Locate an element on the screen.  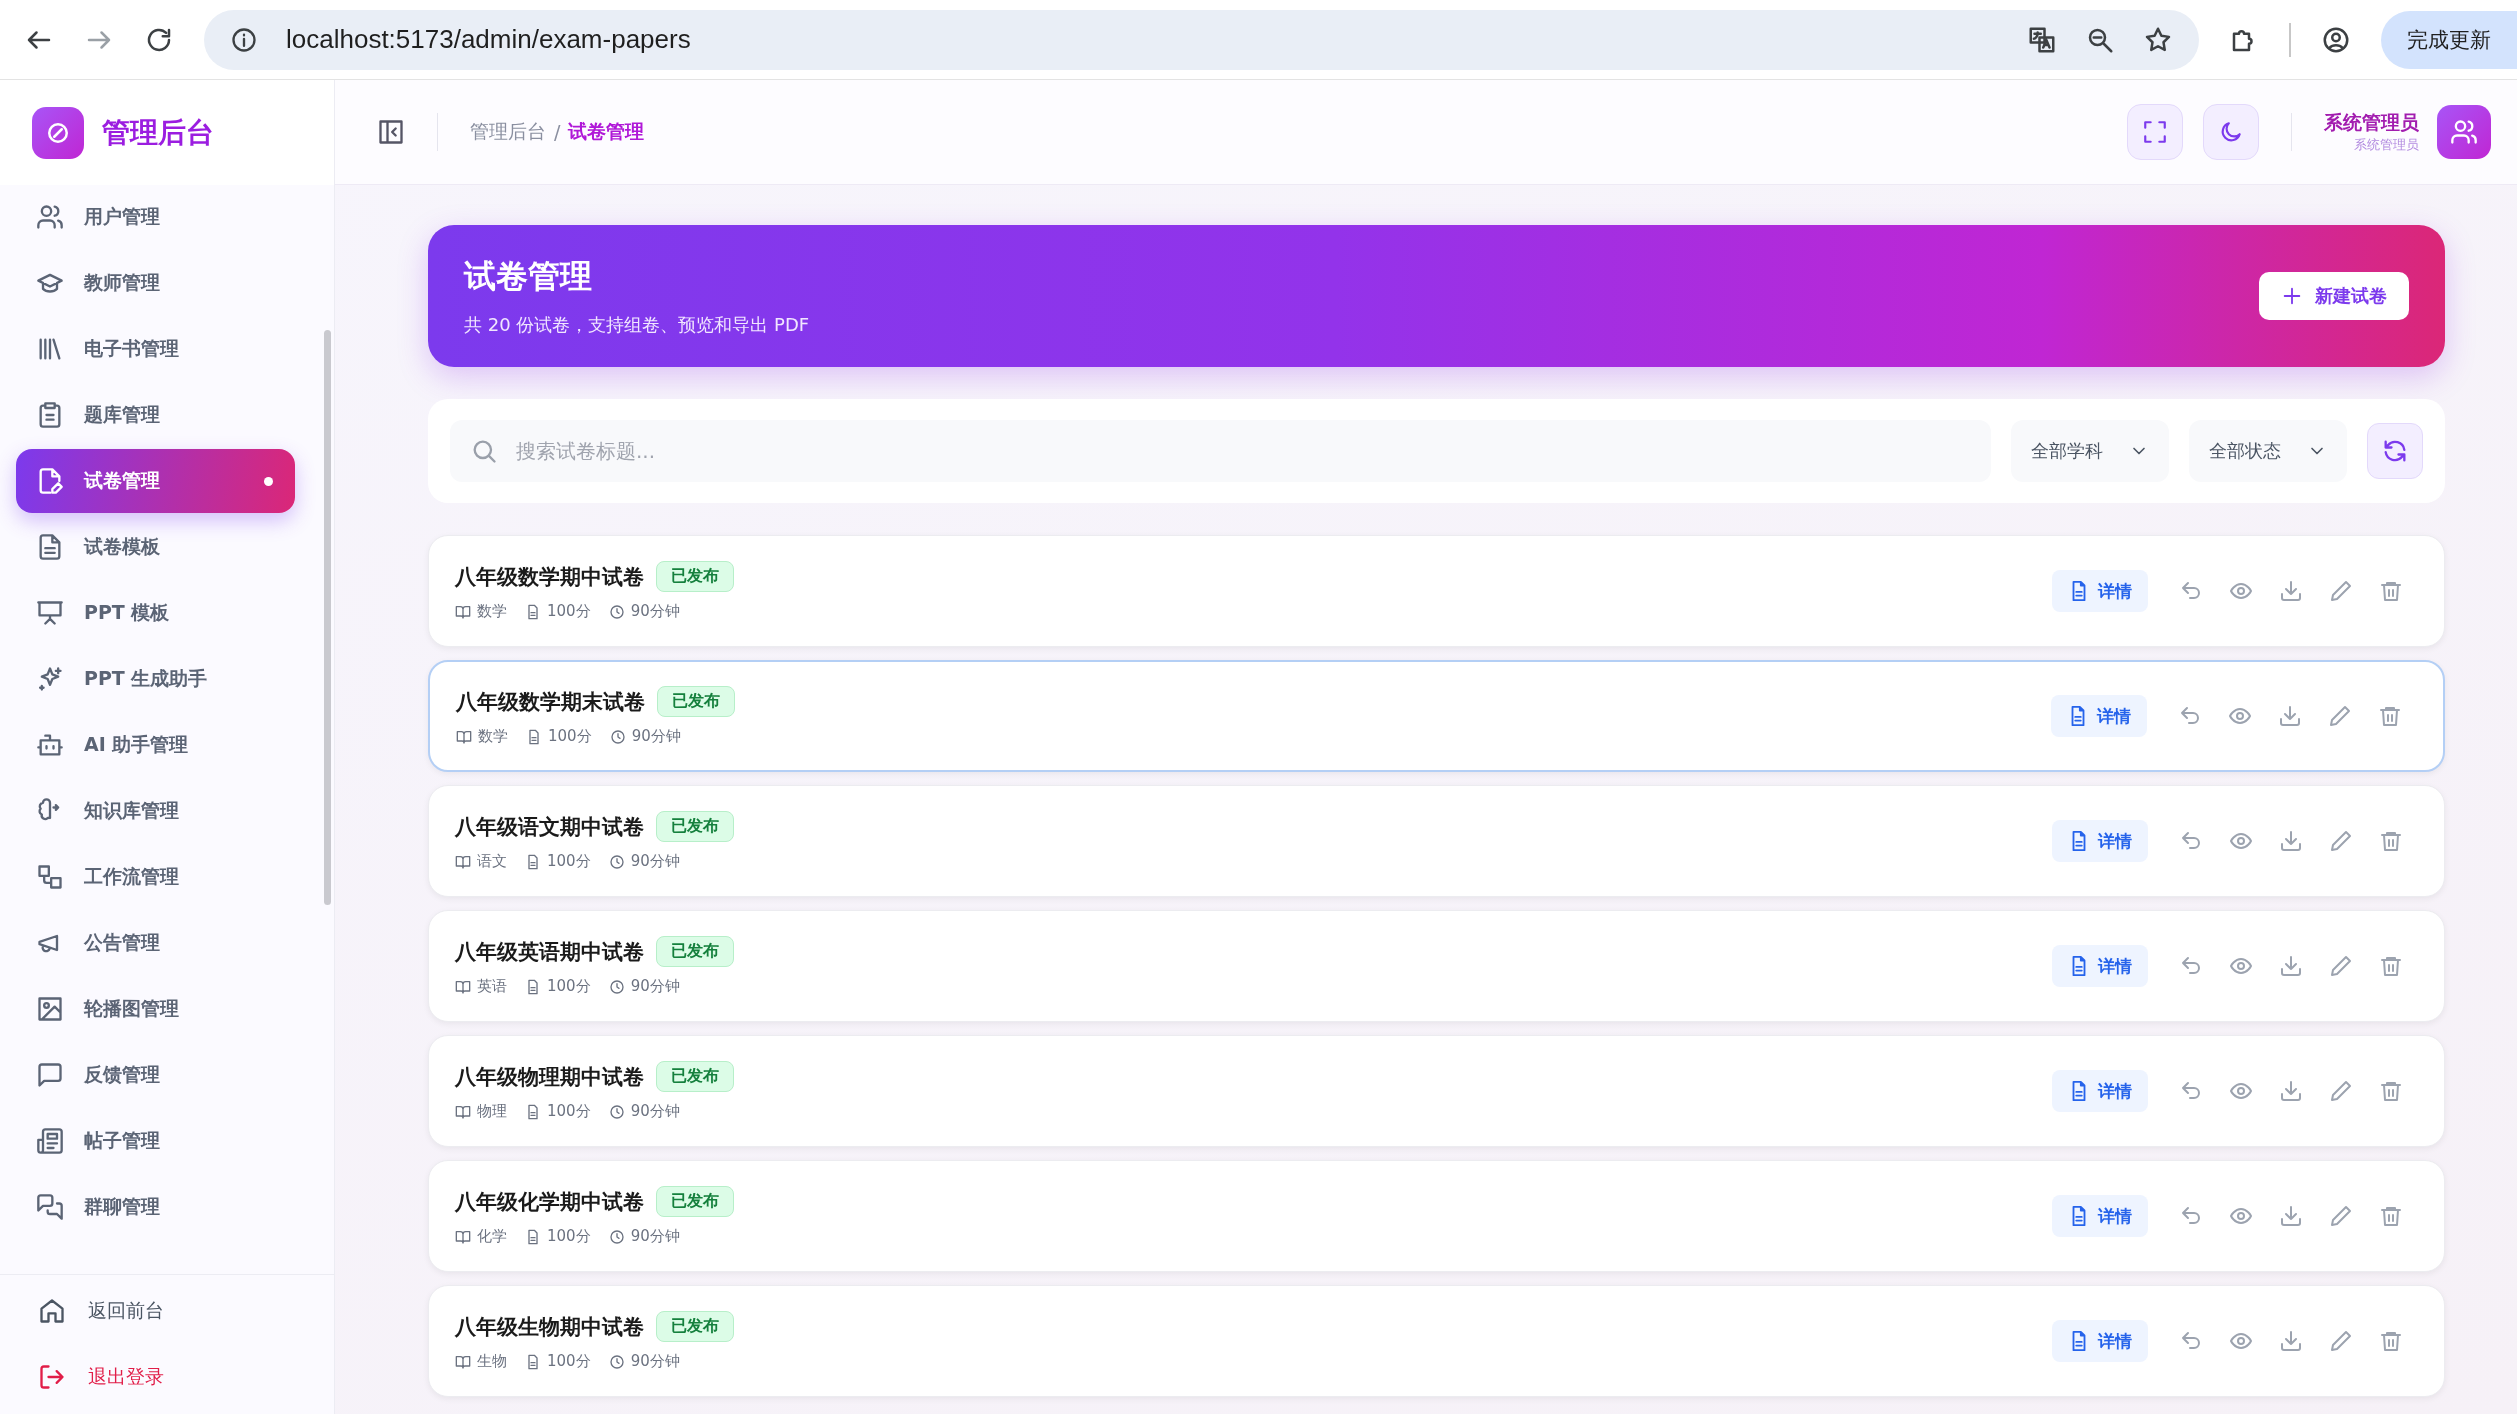
newspaper-icon is located at coordinates (50, 1141).